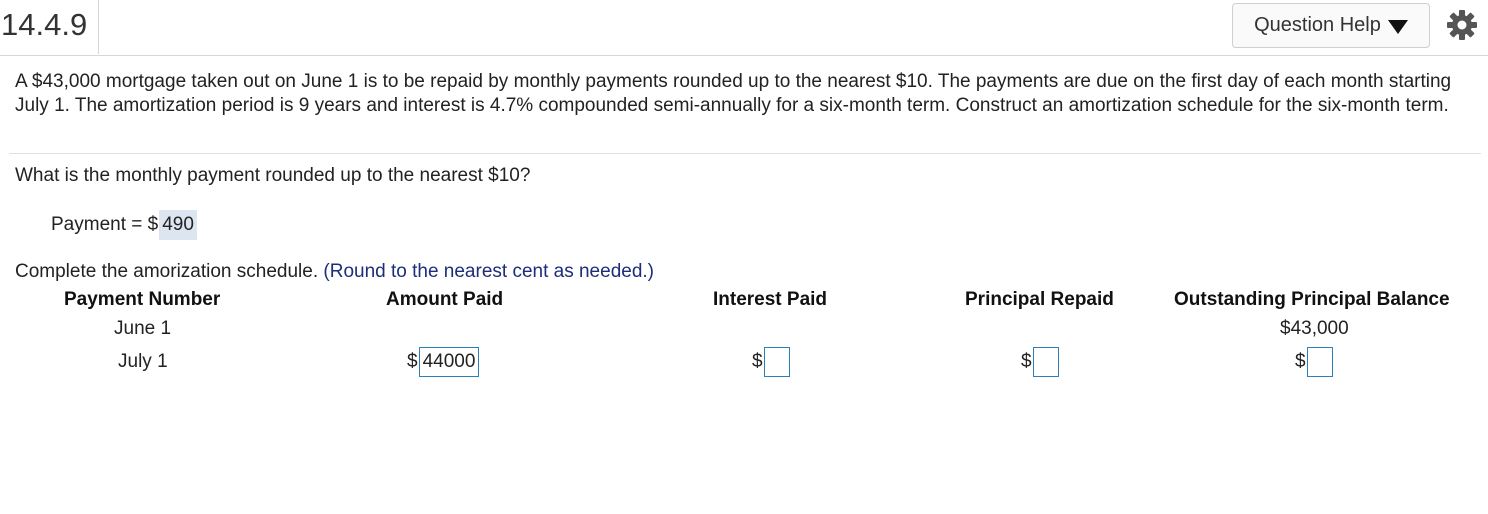 This screenshot has height=514, width=1488. What do you see at coordinates (1462, 25) in the screenshot?
I see `gear-icon` at bounding box center [1462, 25].